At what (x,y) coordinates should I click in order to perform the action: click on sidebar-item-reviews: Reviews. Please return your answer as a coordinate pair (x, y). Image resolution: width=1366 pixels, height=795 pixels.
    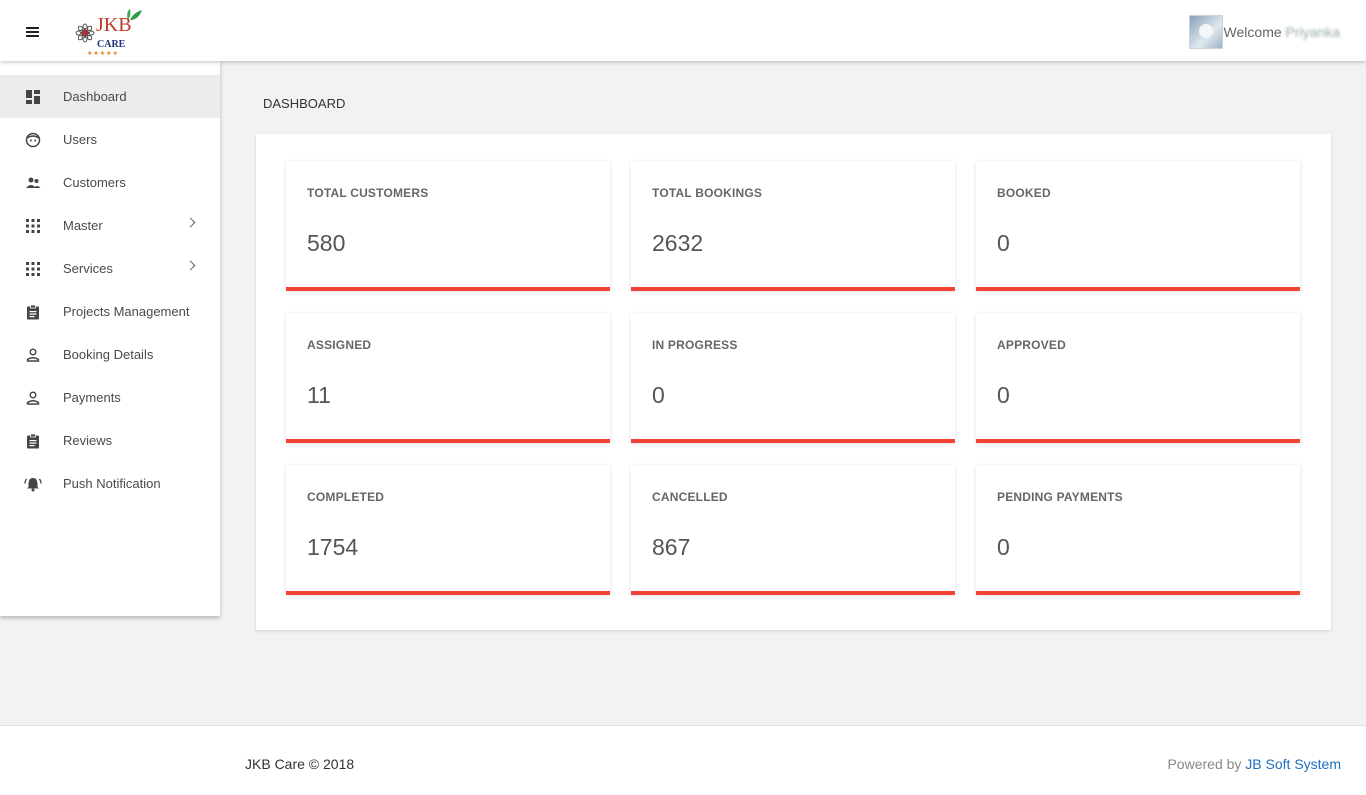
    Looking at the image, I should click on (110, 440).